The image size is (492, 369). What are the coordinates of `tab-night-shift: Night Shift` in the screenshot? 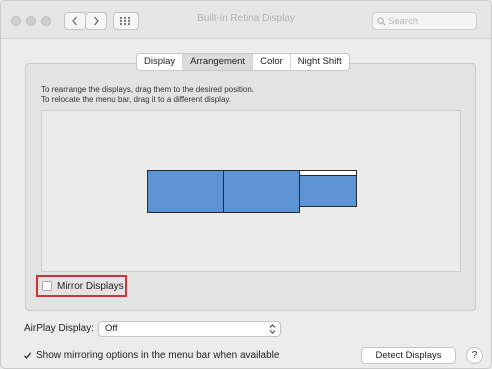 It's located at (320, 62).